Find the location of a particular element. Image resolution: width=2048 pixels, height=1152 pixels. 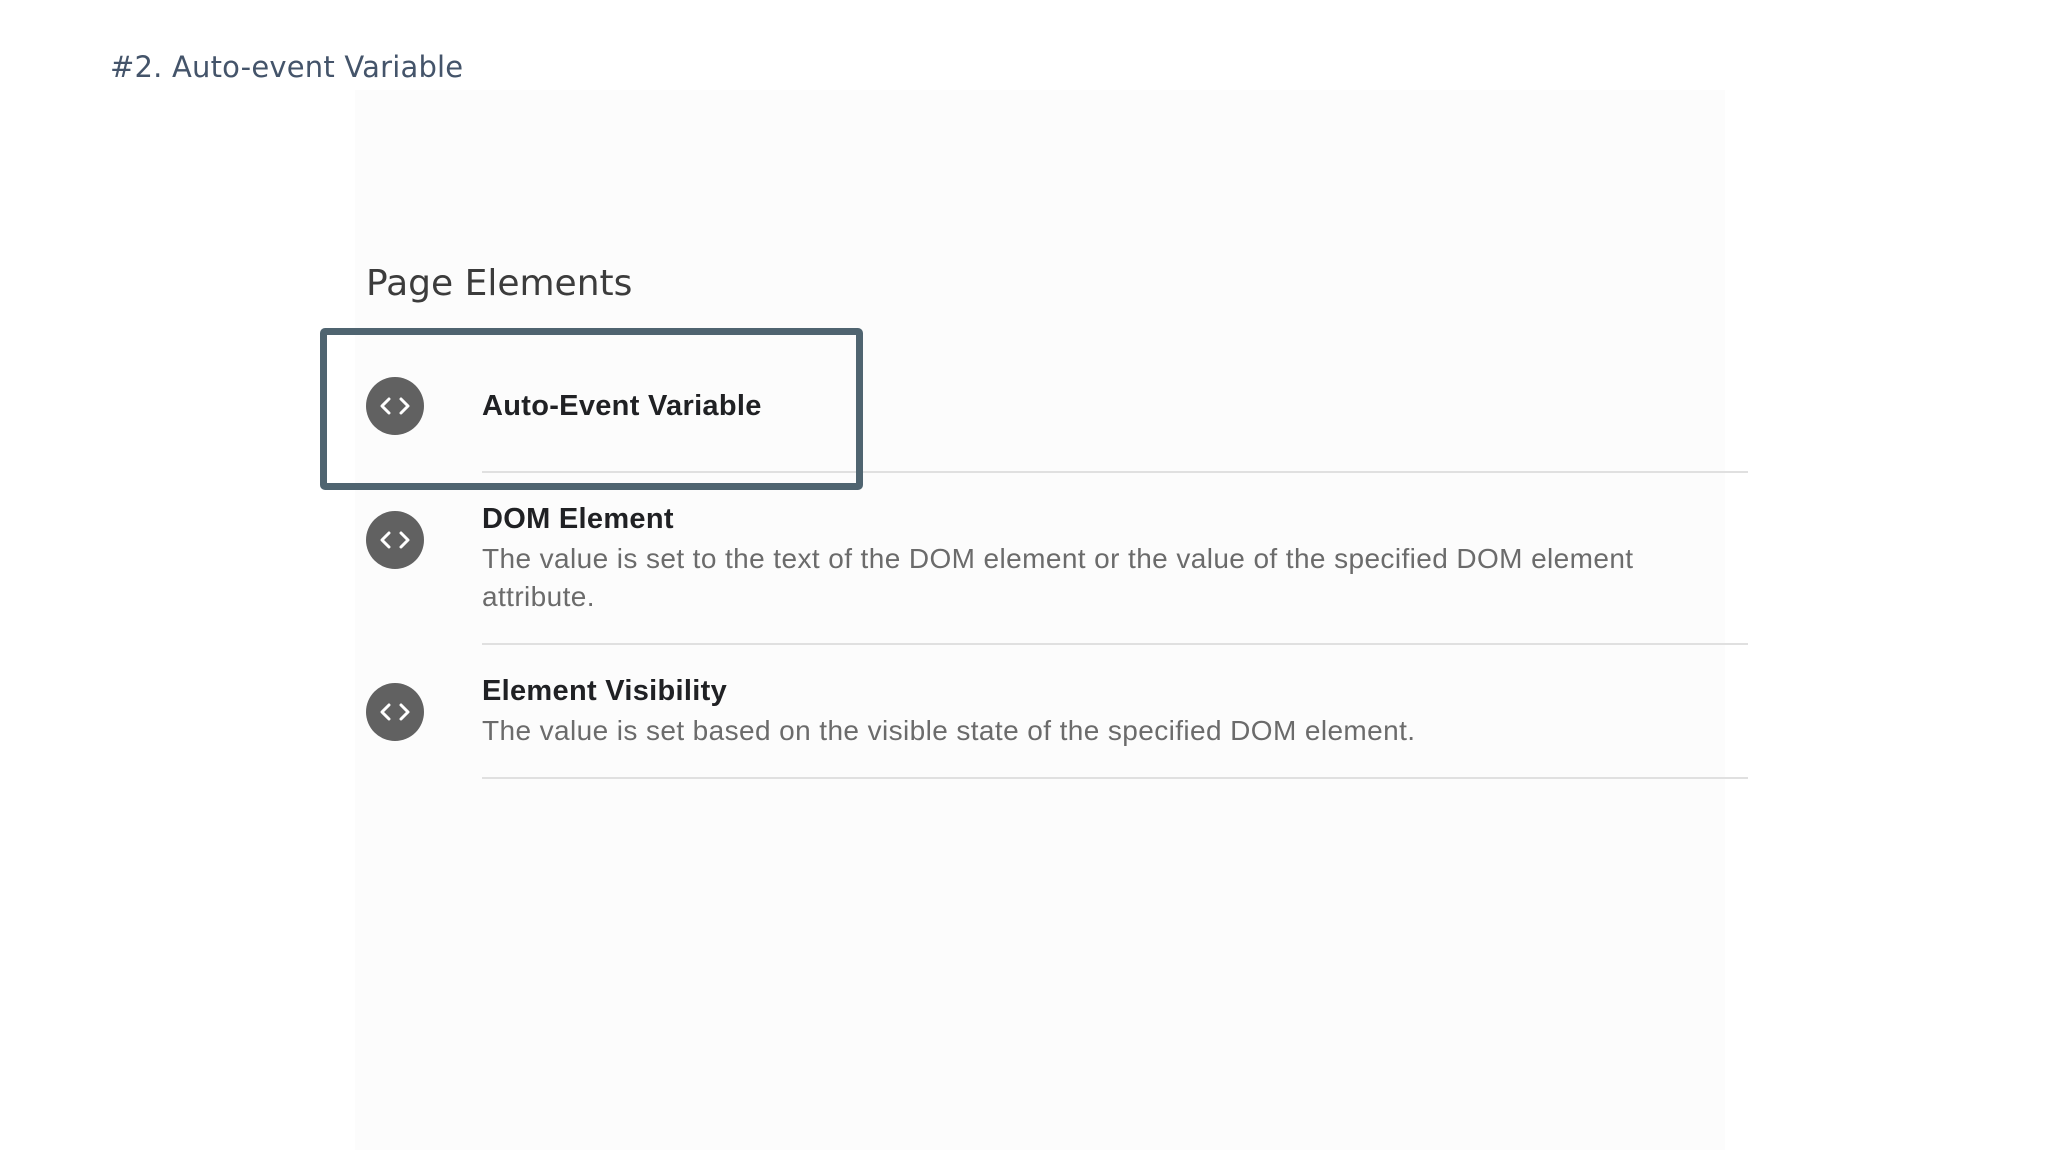

item-name: Element Visibility is located at coordinates (605, 691).